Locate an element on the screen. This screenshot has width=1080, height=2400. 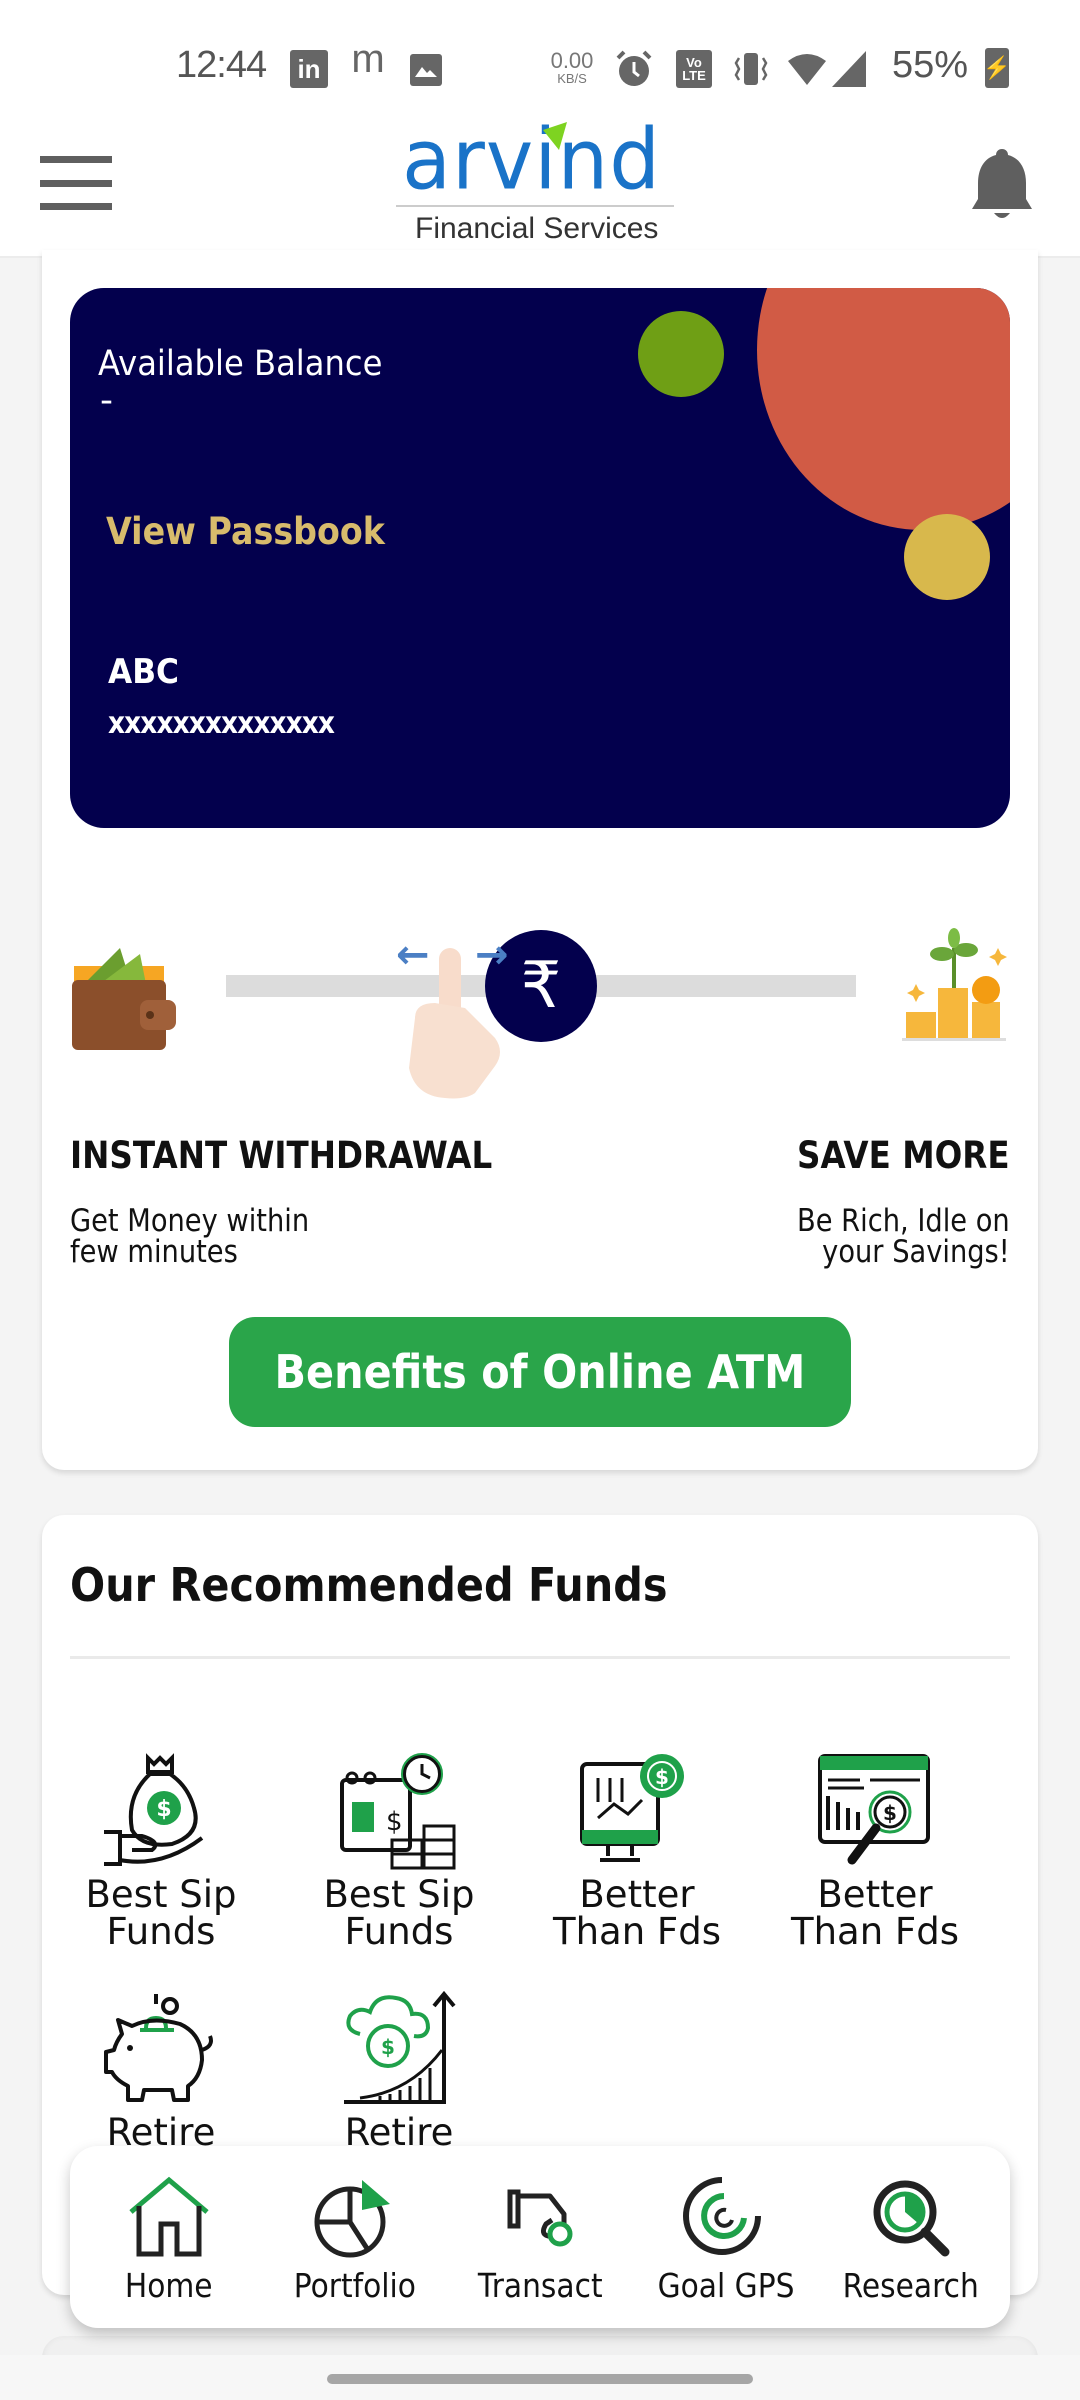
battery-percent: 55% is located at coordinates (930, 65).